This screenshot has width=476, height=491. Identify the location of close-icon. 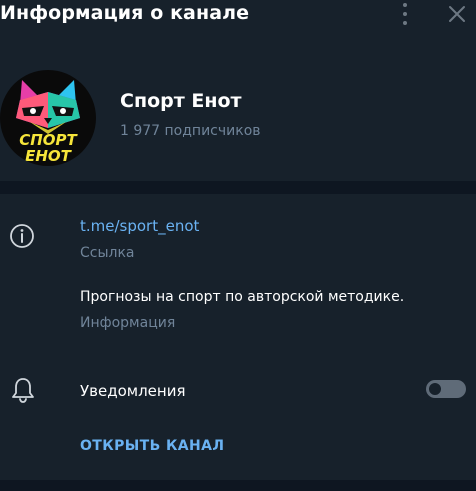
(457, 14).